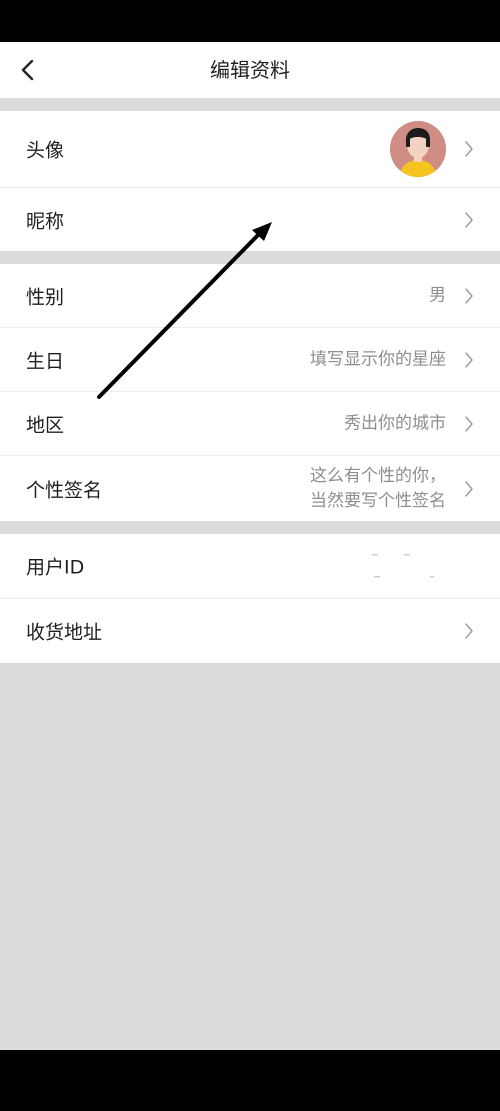  What do you see at coordinates (395, 423) in the screenshot?
I see `region-placeholder: 秀出你的城市` at bounding box center [395, 423].